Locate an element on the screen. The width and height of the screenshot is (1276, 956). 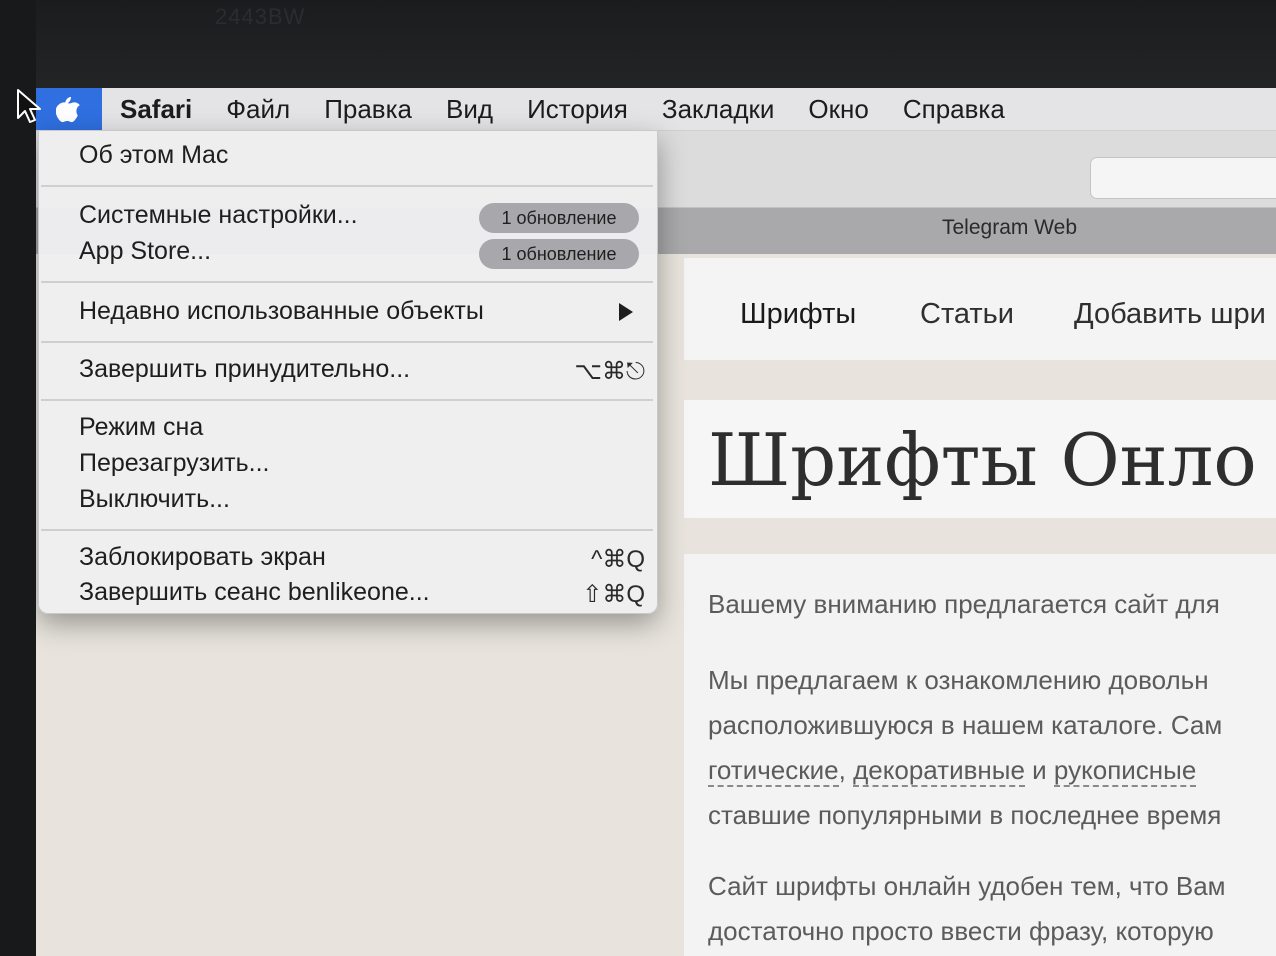
paragraph-catalog-links: готические, декоративные и рукописные is located at coordinates (952, 770).